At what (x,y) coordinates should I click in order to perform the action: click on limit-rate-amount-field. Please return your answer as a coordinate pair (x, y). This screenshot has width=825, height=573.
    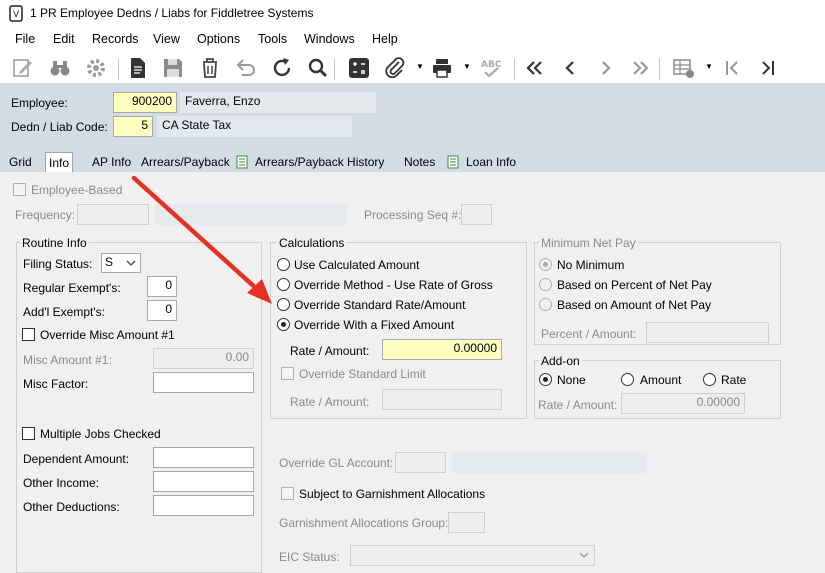
    Looking at the image, I should click on (442, 399).